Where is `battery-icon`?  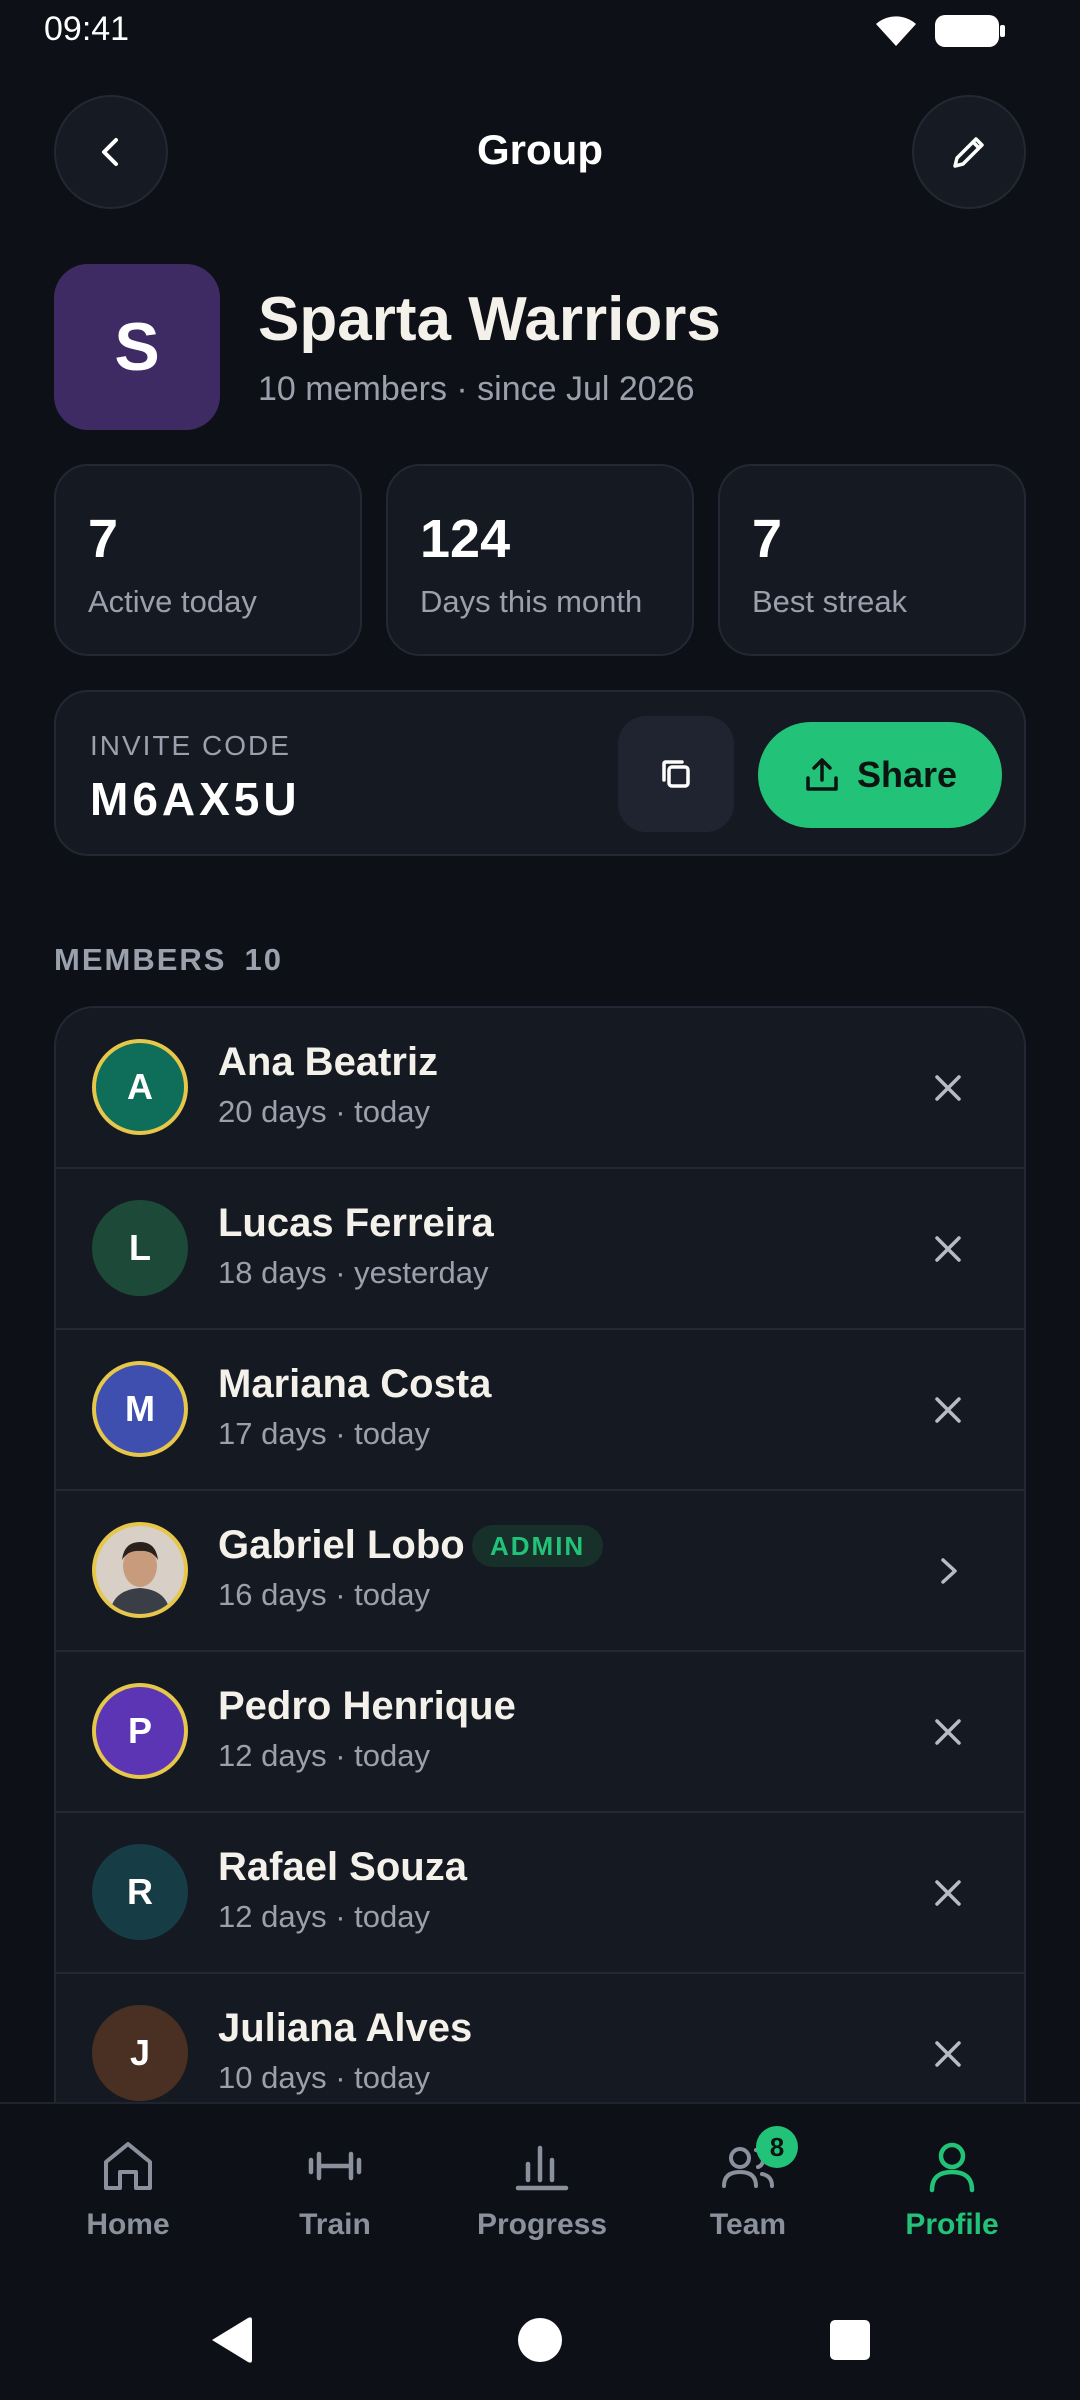 battery-icon is located at coordinates (970, 31).